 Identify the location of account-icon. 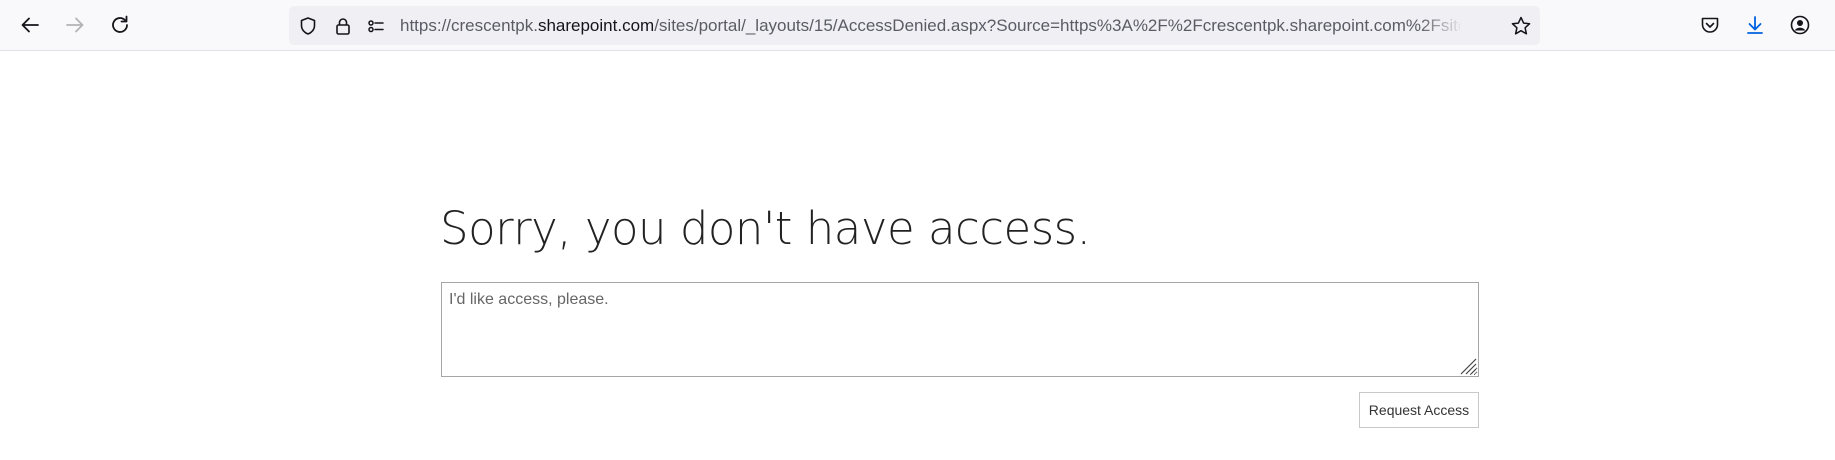
(1800, 25).